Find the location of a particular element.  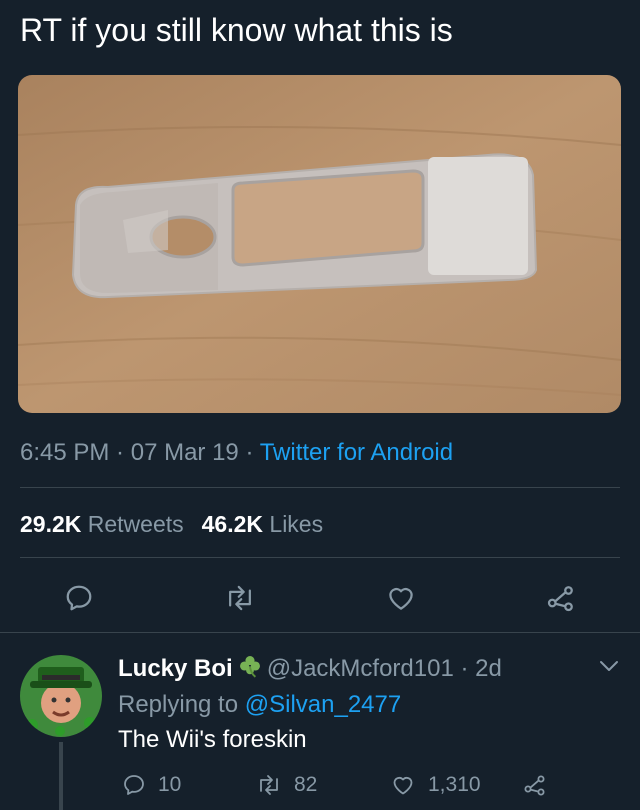

retweets-label: Retweets is located at coordinates (135, 524).